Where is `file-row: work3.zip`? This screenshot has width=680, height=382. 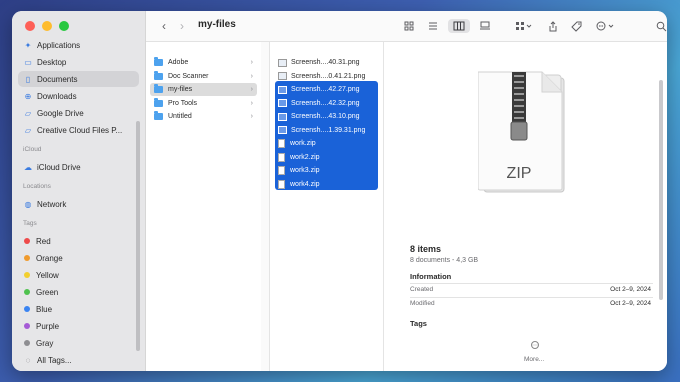
file-row: work3.zip is located at coordinates (328, 170).